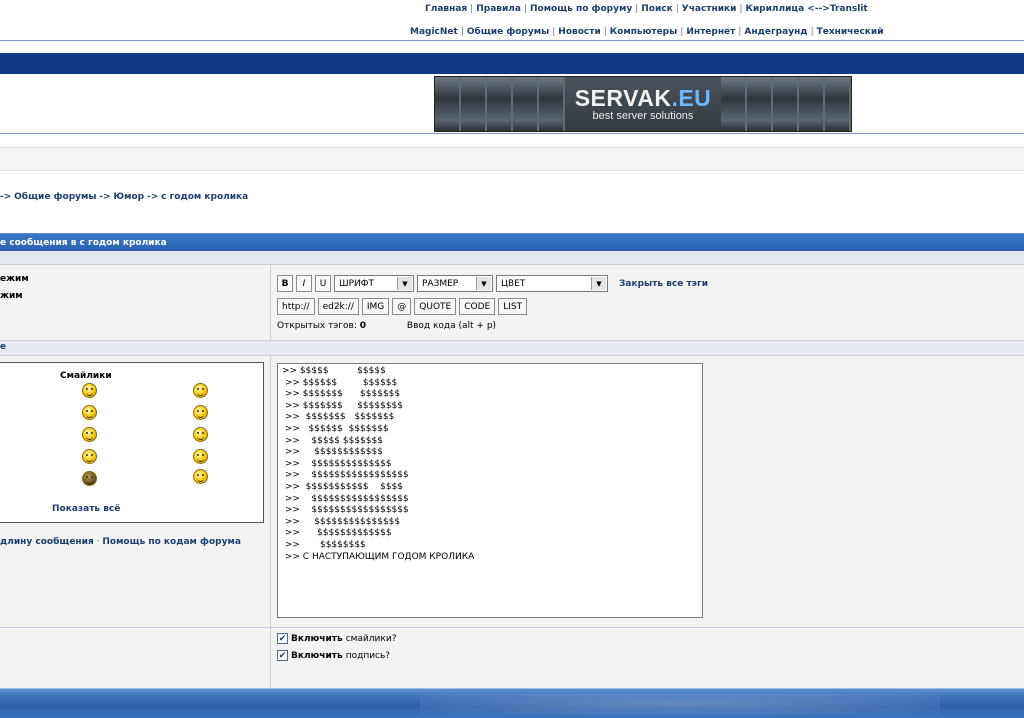 This screenshot has width=1024, height=718. I want to click on nav-link-magicnet: MagicNet, so click(434, 32).